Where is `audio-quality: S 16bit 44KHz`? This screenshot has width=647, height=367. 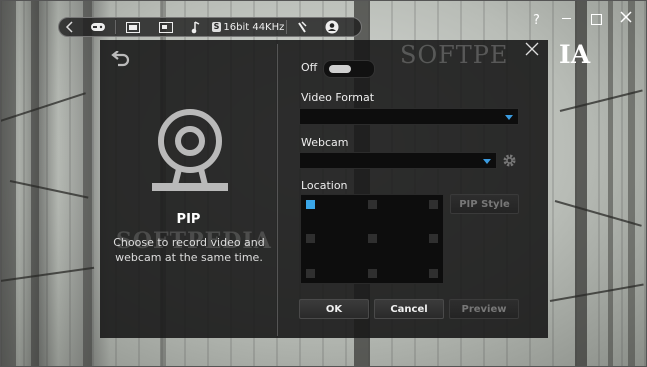
audio-quality: S 16bit 44KHz is located at coordinates (248, 27).